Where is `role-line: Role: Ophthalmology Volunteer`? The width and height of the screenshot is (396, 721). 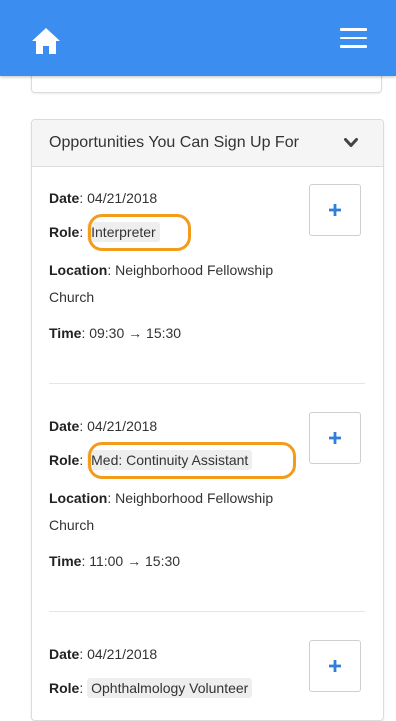 role-line: Role: Ophthalmology Volunteer is located at coordinates (151, 688).